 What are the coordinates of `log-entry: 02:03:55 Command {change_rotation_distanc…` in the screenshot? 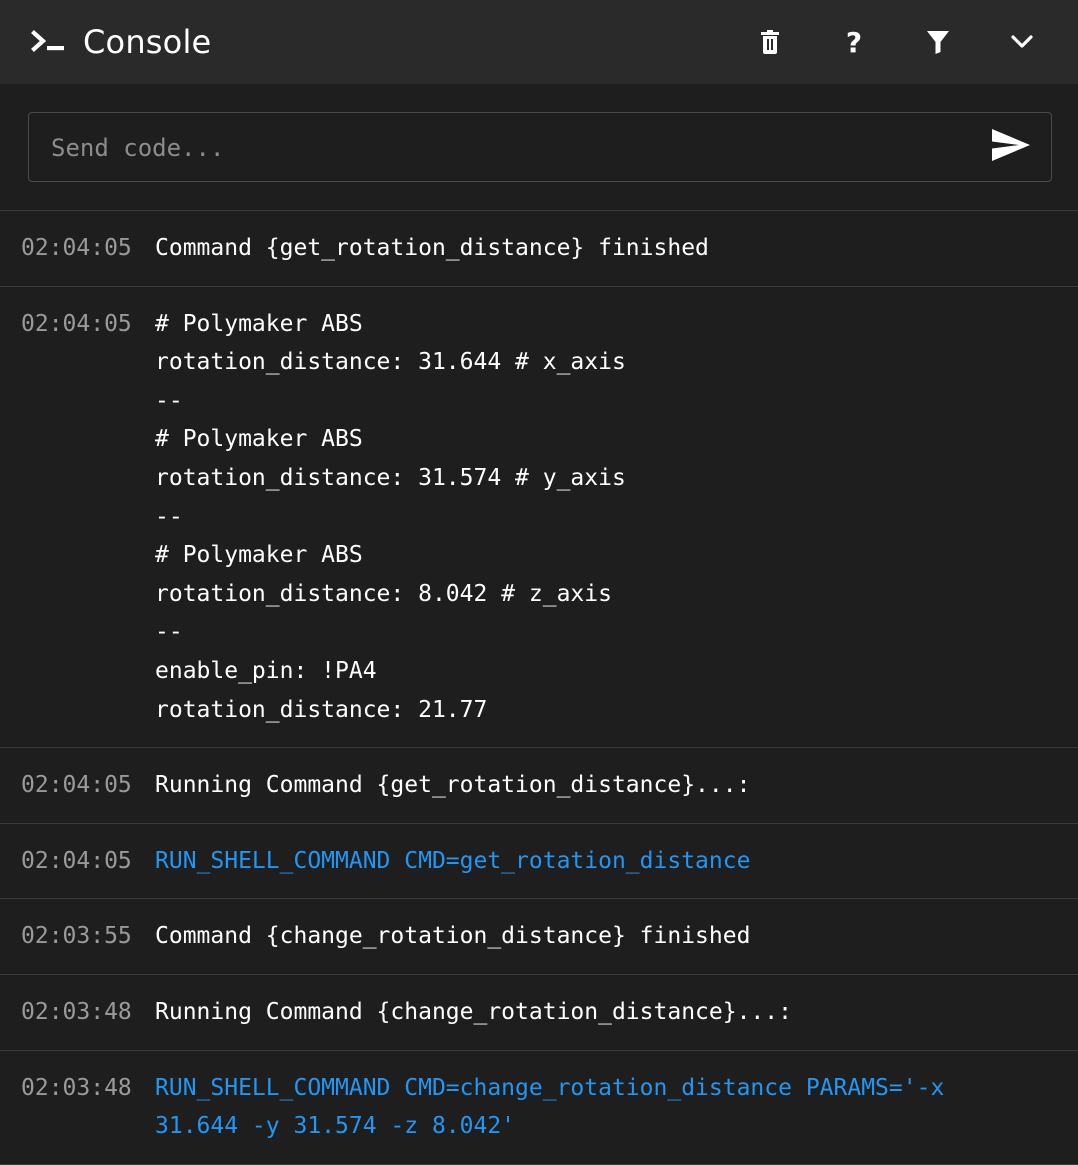 It's located at (539, 937).